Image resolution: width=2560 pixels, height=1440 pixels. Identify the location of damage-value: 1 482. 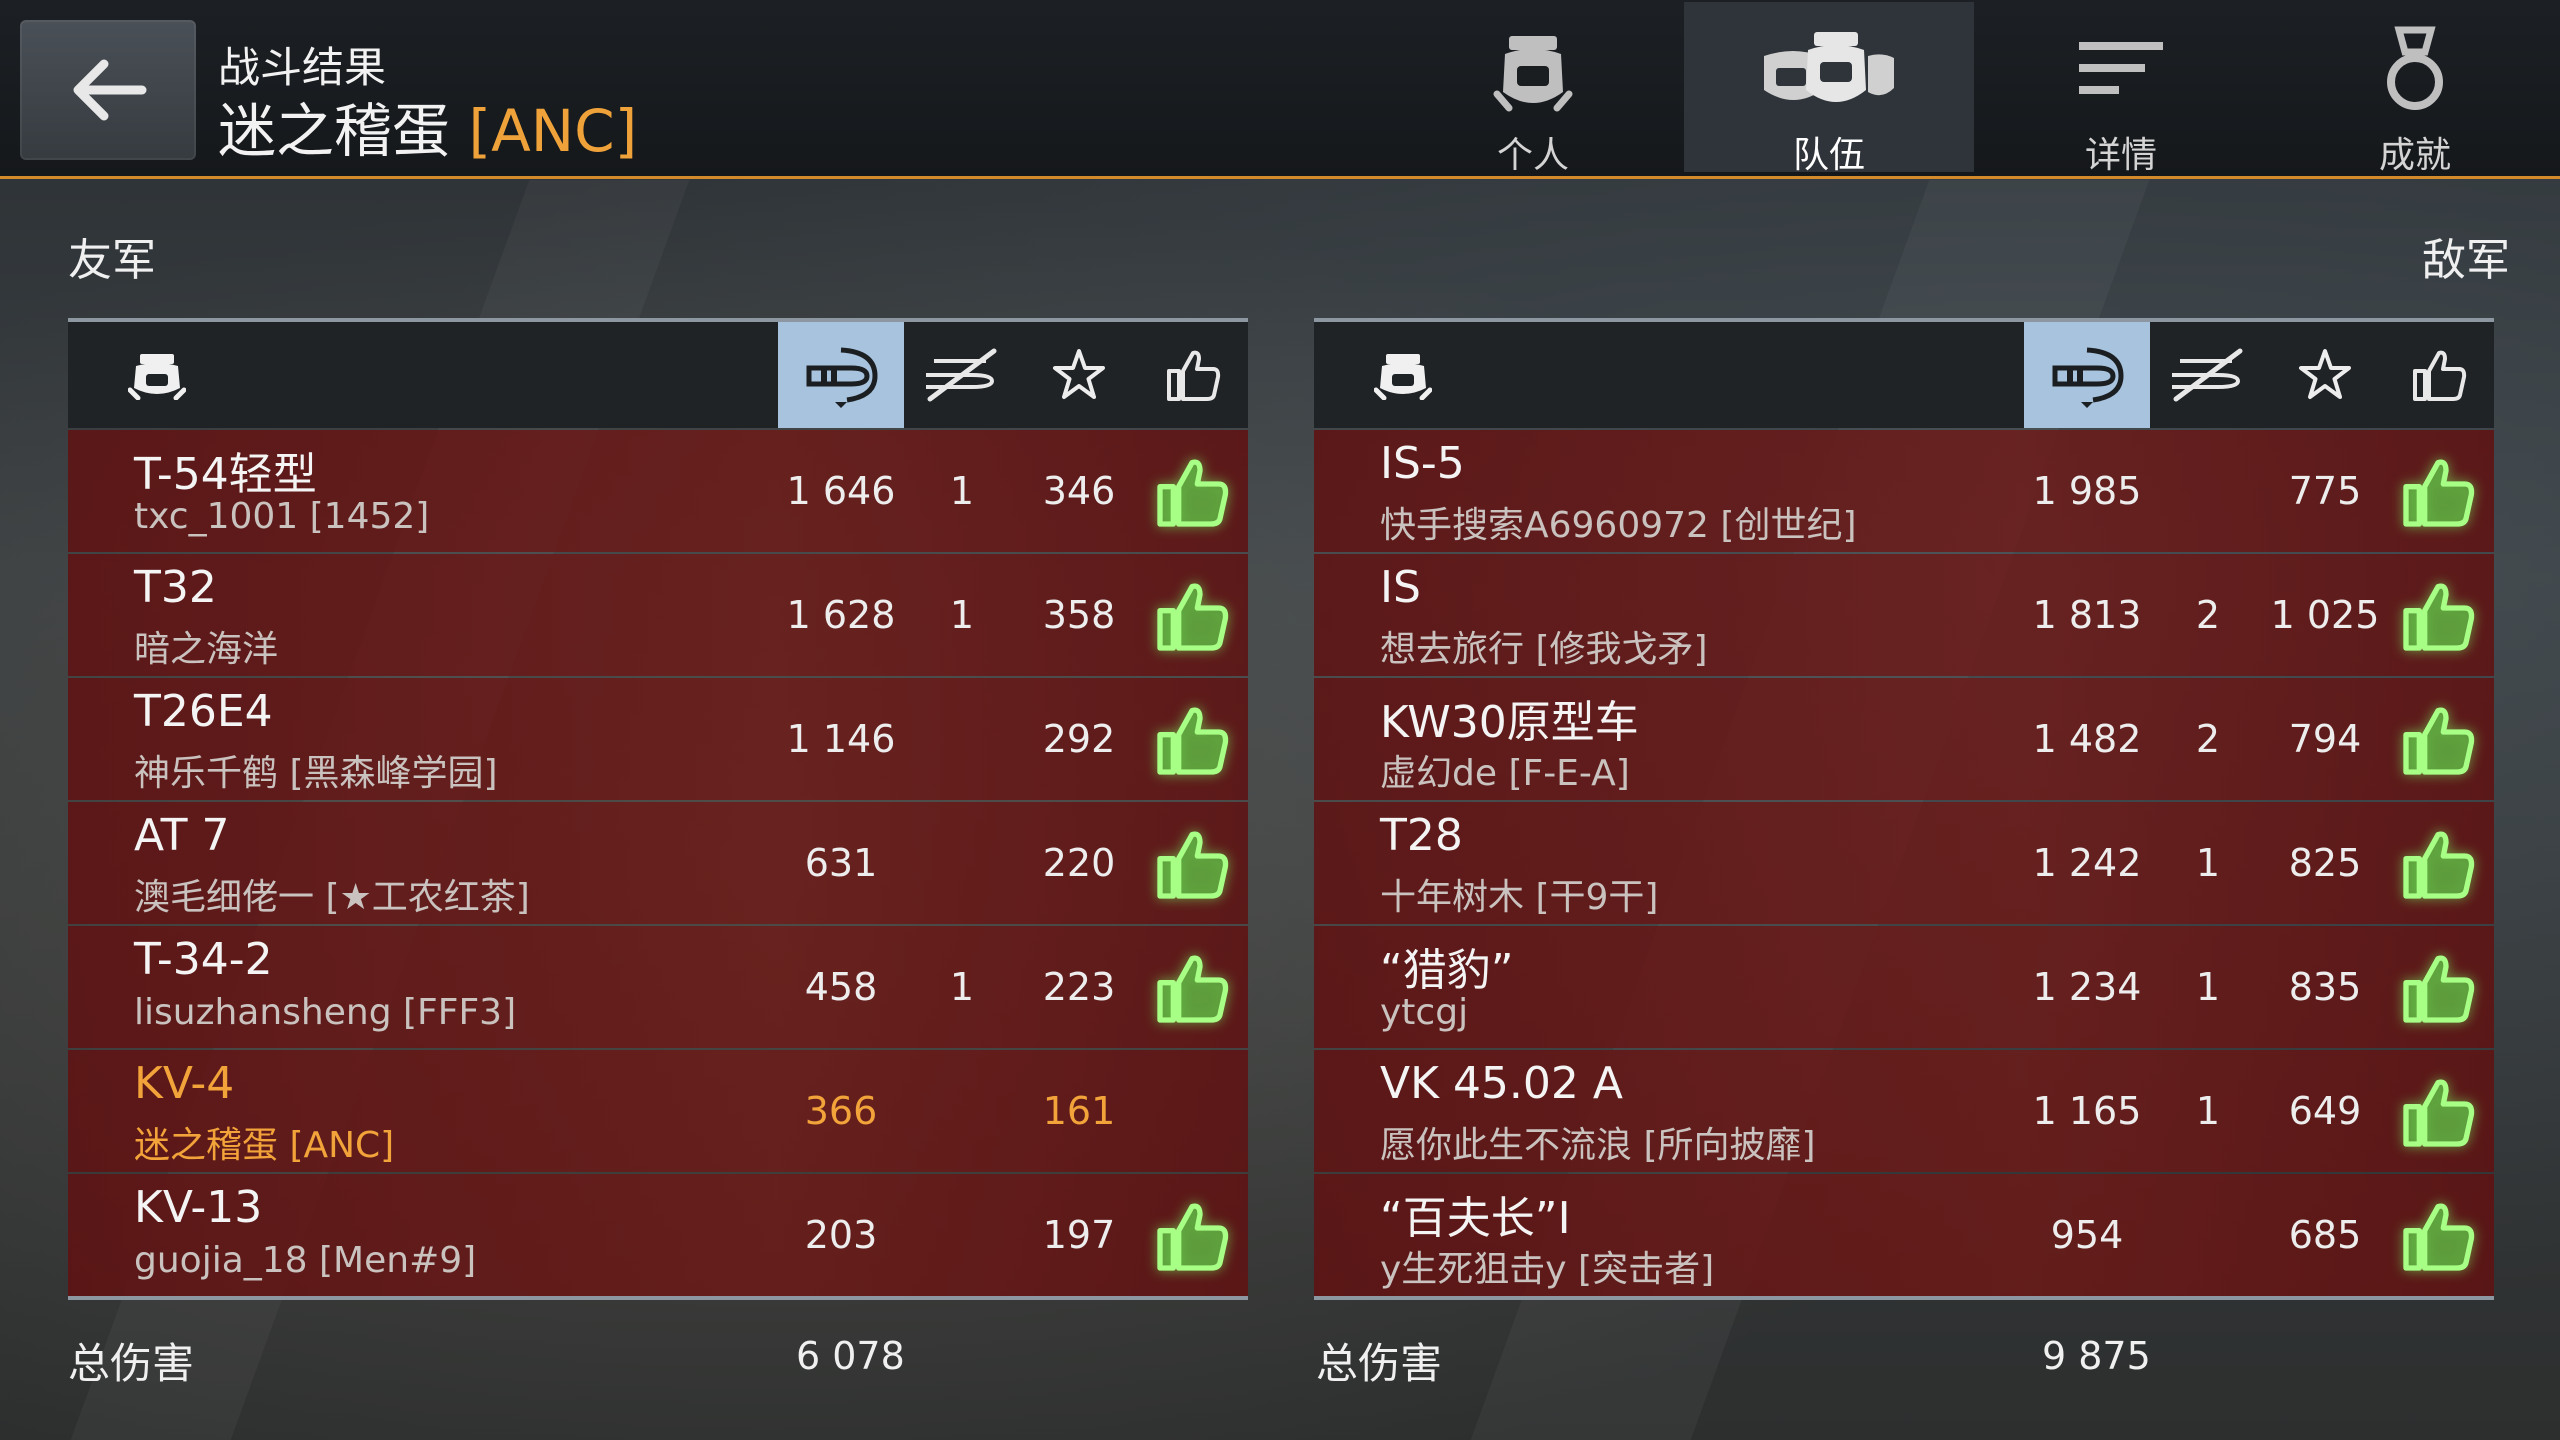
(2087, 739).